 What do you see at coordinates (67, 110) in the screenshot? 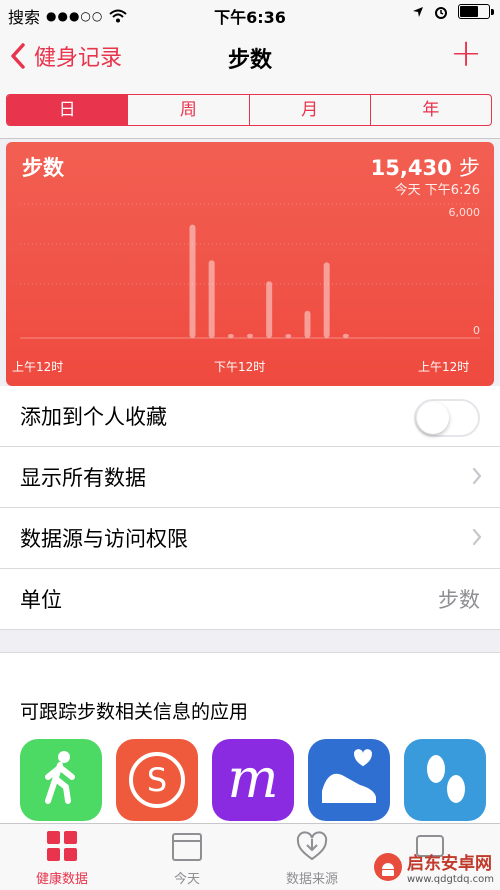
I see `segment-day: 日` at bounding box center [67, 110].